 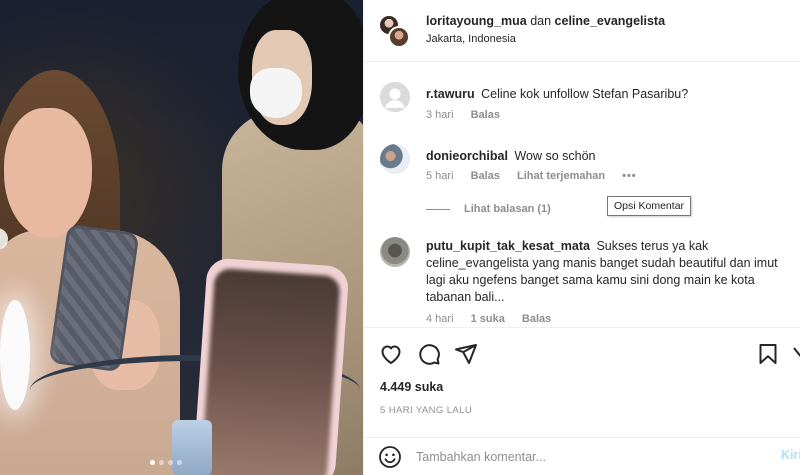 I want to click on comment-composer: Kirim, so click(x=582, y=456).